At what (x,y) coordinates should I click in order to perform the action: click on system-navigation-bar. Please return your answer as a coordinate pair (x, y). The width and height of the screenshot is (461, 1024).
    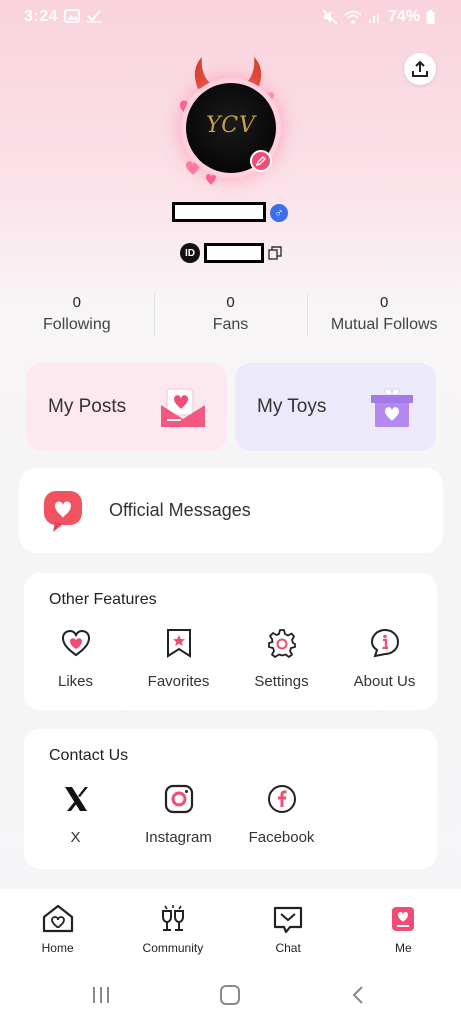
    Looking at the image, I should click on (230, 994).